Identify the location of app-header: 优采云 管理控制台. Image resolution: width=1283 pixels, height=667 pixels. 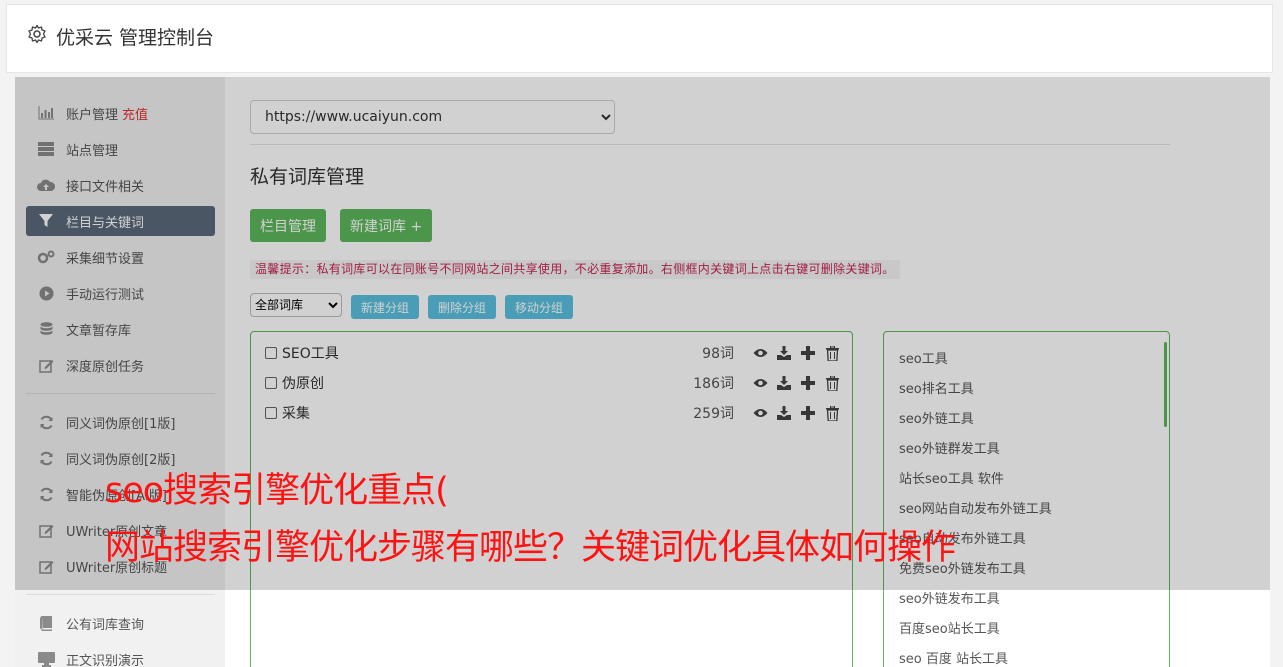
(639, 38).